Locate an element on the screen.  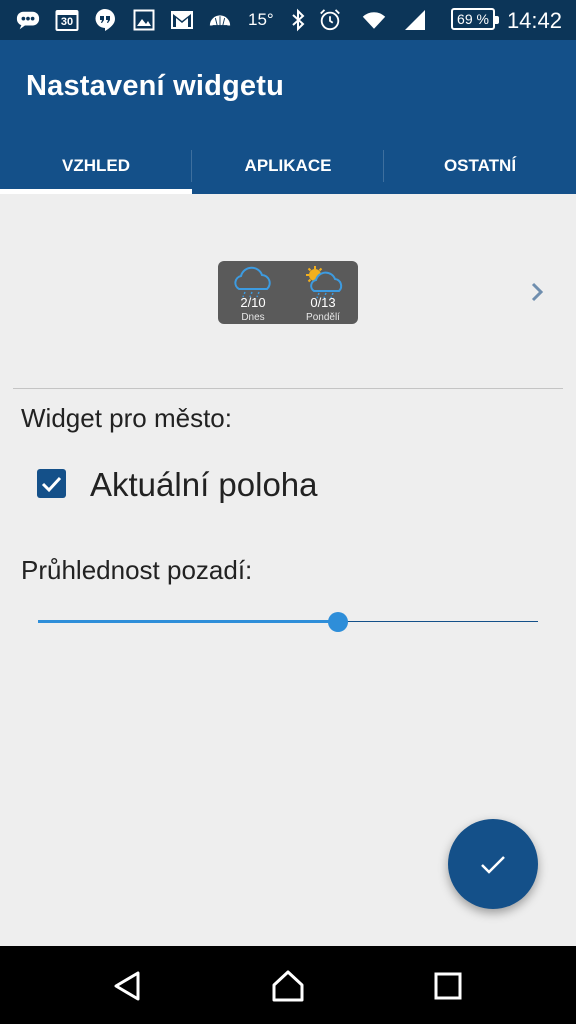
slider-fill is located at coordinates (188, 621).